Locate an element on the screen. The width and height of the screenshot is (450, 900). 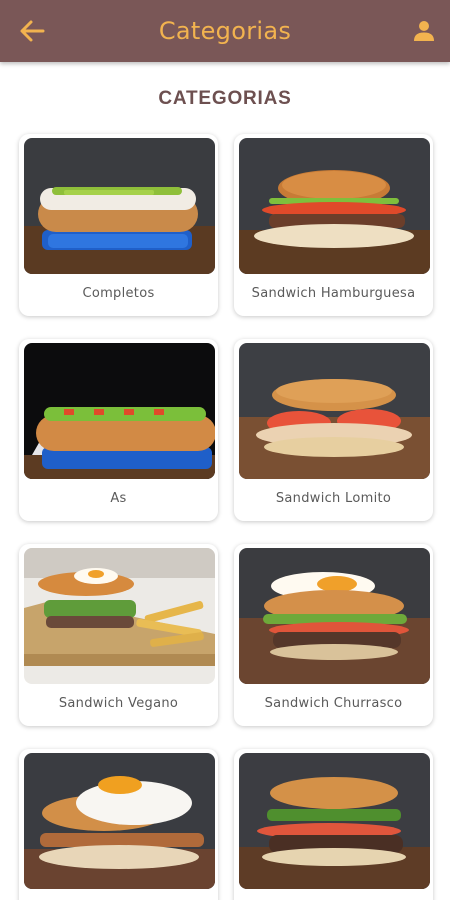
arrow-left-icon is located at coordinates (32, 31).